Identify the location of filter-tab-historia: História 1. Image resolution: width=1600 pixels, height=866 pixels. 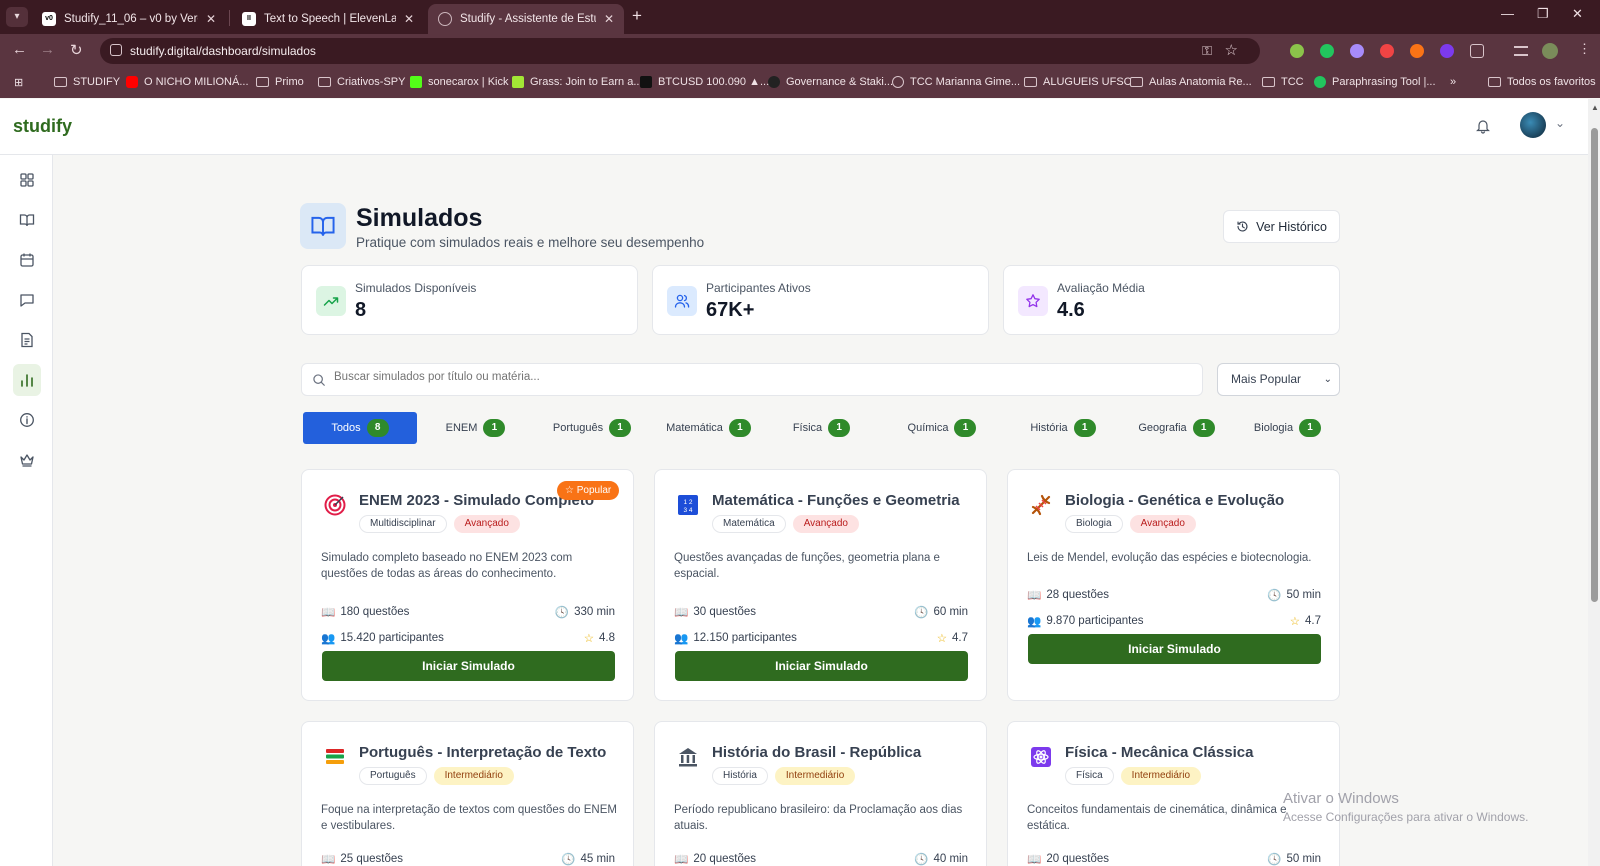
(1063, 428).